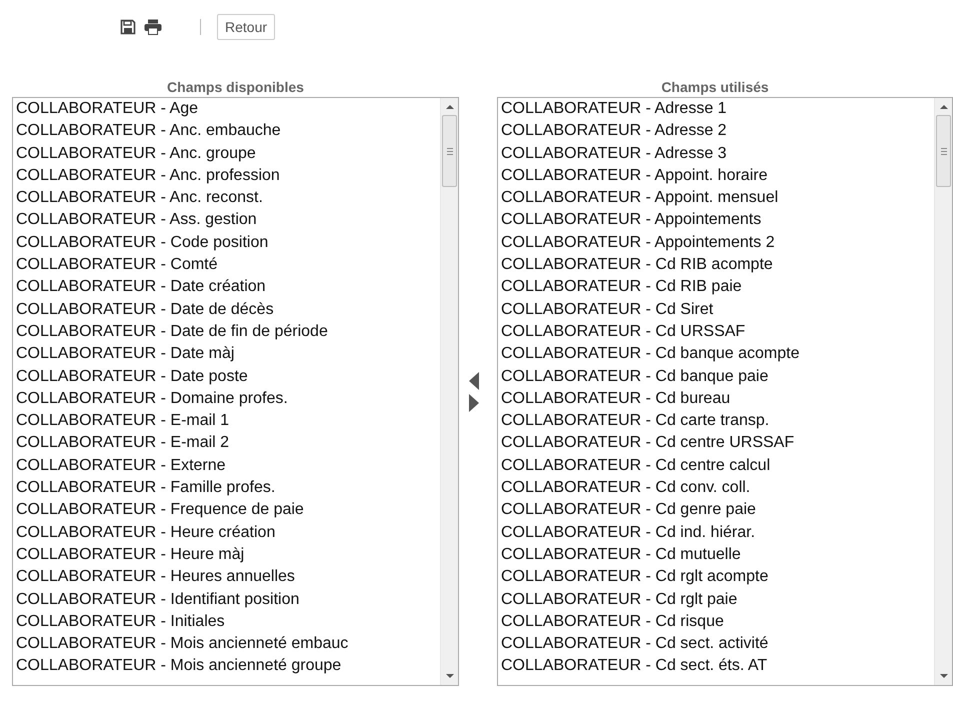 Image resolution: width=953 pixels, height=706 pixels. Describe the element at coordinates (717, 622) in the screenshot. I see `list-item: COLLABORATEUR - Cd risque` at that location.